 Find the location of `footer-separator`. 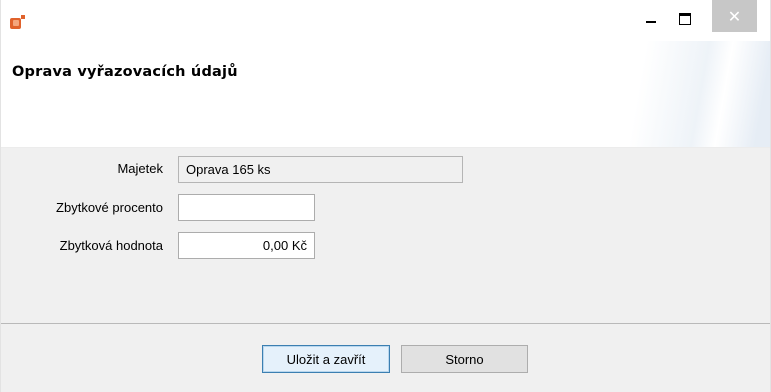

footer-separator is located at coordinates (385, 323).